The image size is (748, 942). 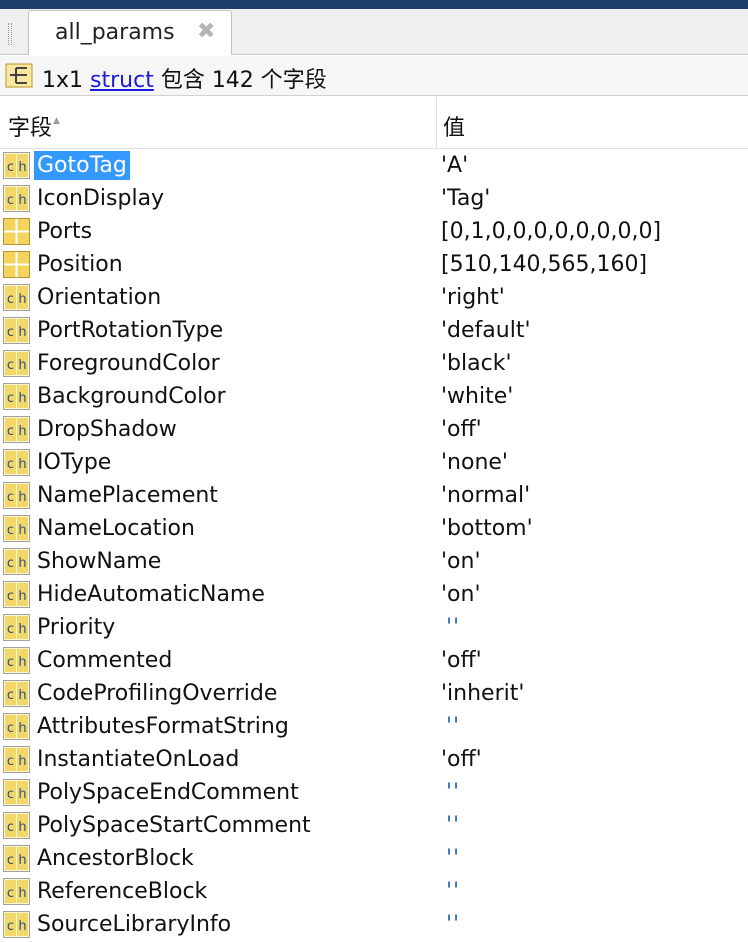 What do you see at coordinates (99, 561) in the screenshot?
I see `field-name: ShowName` at bounding box center [99, 561].